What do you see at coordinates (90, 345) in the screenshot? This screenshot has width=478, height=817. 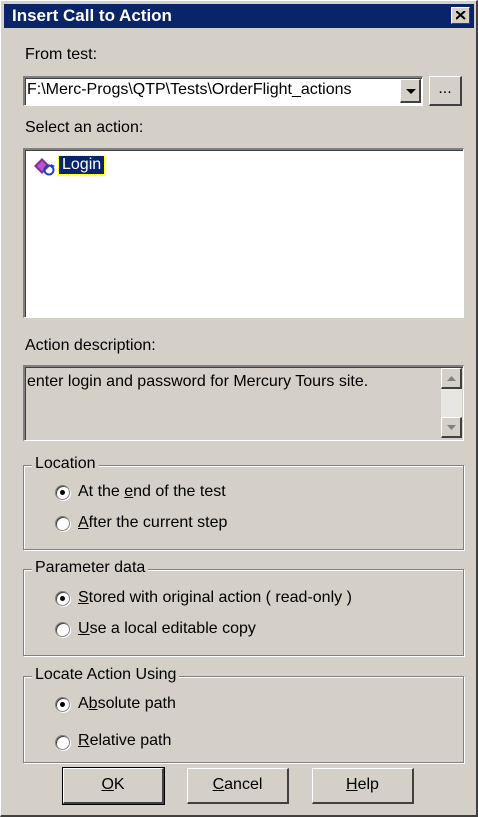 I see `action-description-label: Action description:` at bounding box center [90, 345].